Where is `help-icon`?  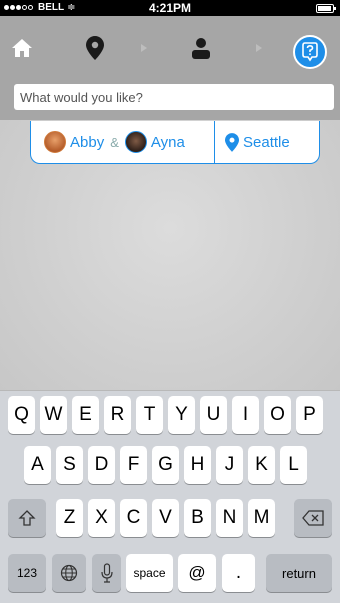 help-icon is located at coordinates (310, 52).